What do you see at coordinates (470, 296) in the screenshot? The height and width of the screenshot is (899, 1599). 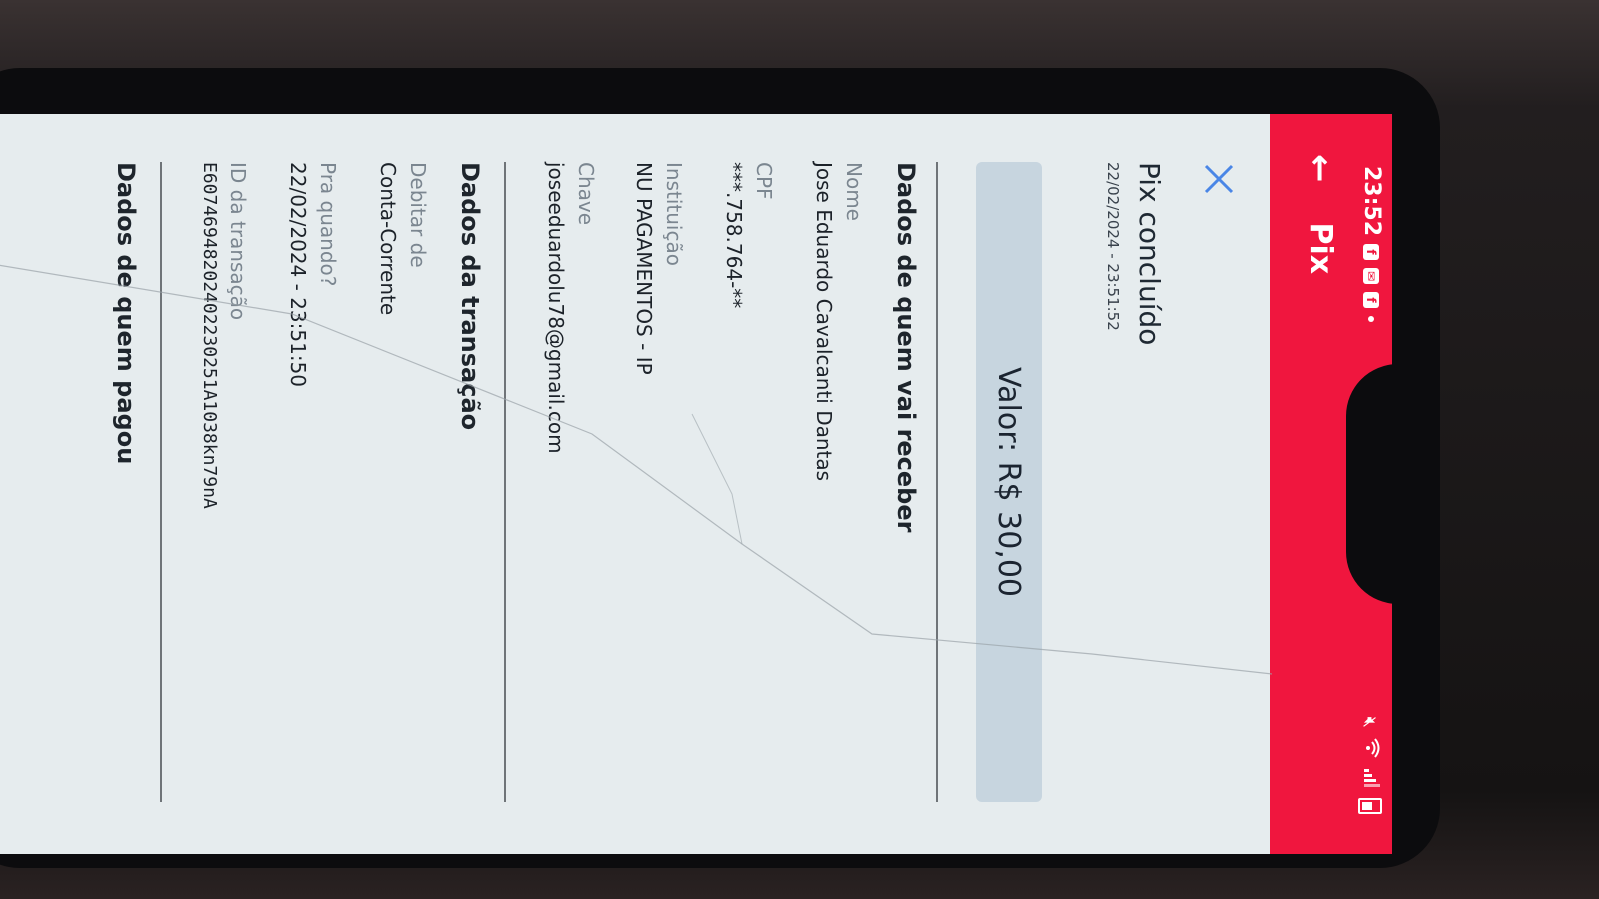 I see `transaction-section-title: Dados da transação` at bounding box center [470, 296].